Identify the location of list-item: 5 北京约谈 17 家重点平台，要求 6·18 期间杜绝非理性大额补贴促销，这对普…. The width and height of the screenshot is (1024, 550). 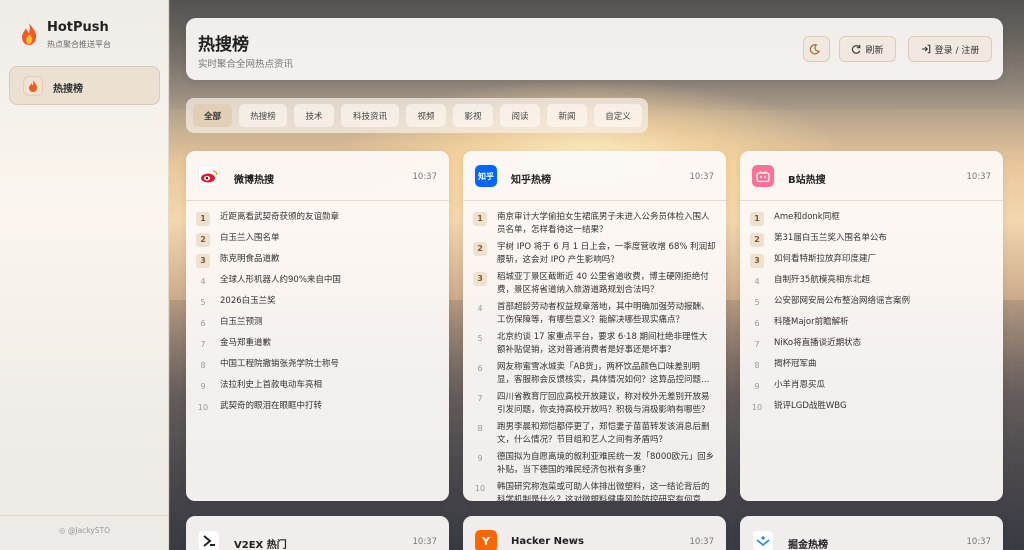
(594, 344).